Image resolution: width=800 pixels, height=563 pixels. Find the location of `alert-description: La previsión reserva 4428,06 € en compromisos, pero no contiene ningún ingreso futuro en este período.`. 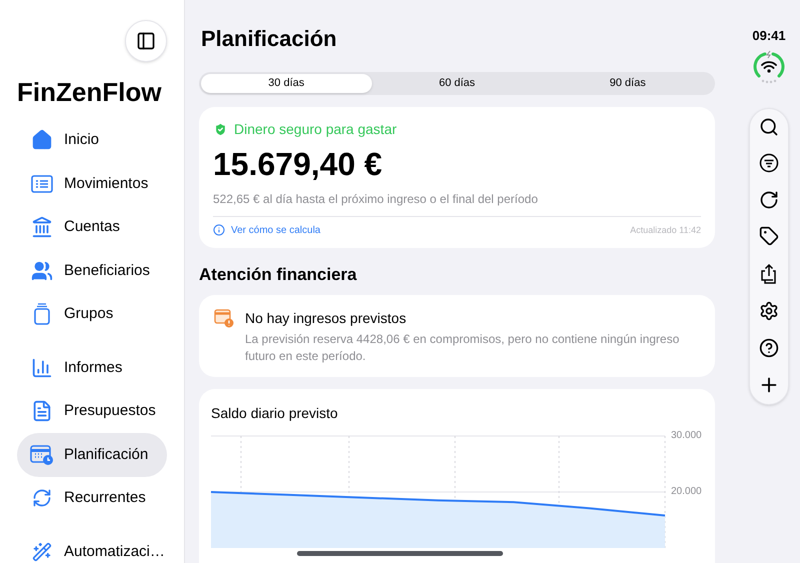

alert-description: La previsión reserva 4428,06 € en compromisos, pero no contiene ningún ingreso futuro en este período. is located at coordinates (462, 347).